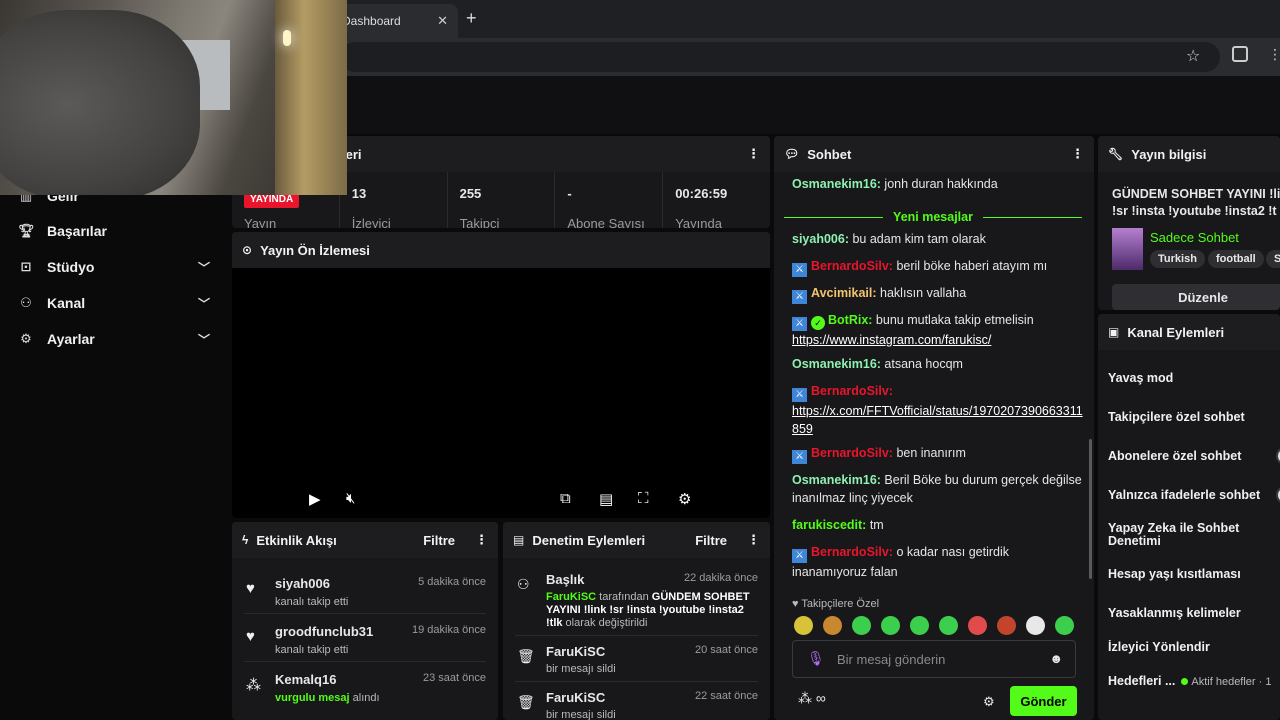  Describe the element at coordinates (1184, 495) in the screenshot. I see `emotes-only-item: Yalnızca ifadelerle sohbet` at that location.